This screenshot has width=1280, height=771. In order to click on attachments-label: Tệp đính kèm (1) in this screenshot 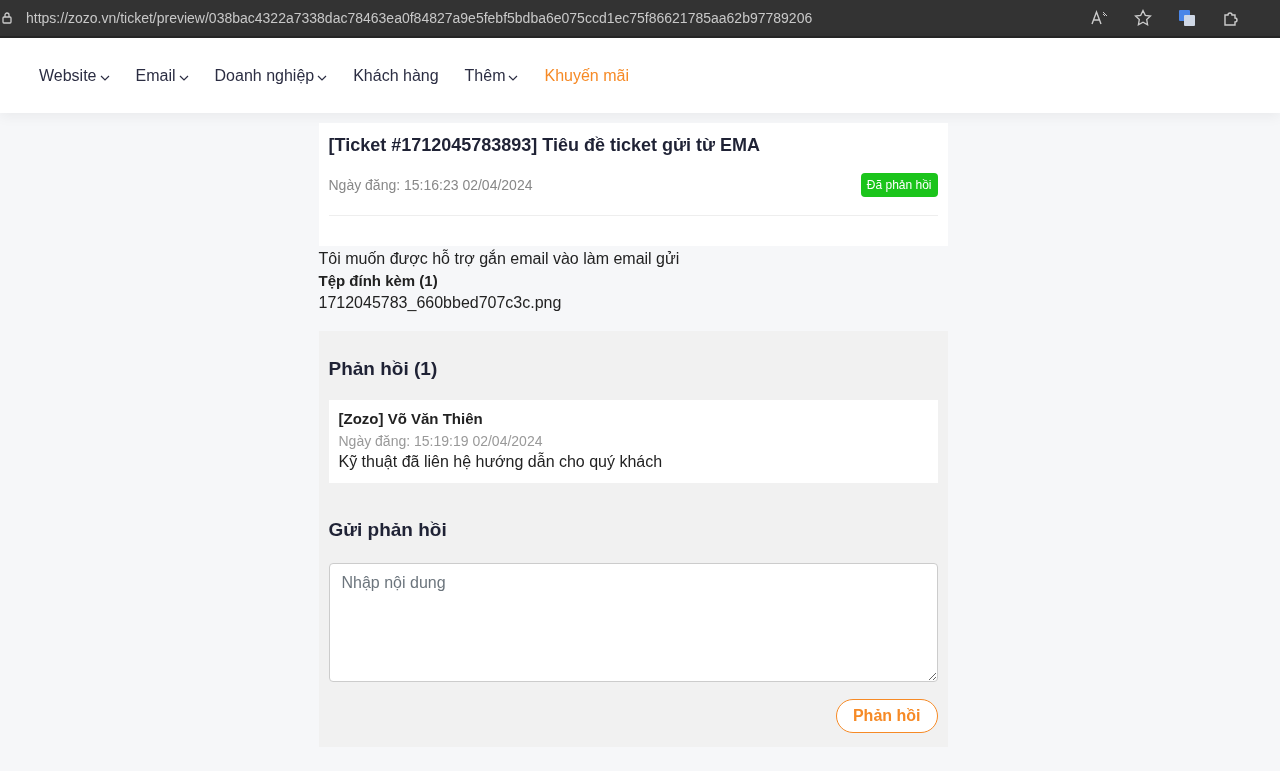, I will do `click(378, 281)`.